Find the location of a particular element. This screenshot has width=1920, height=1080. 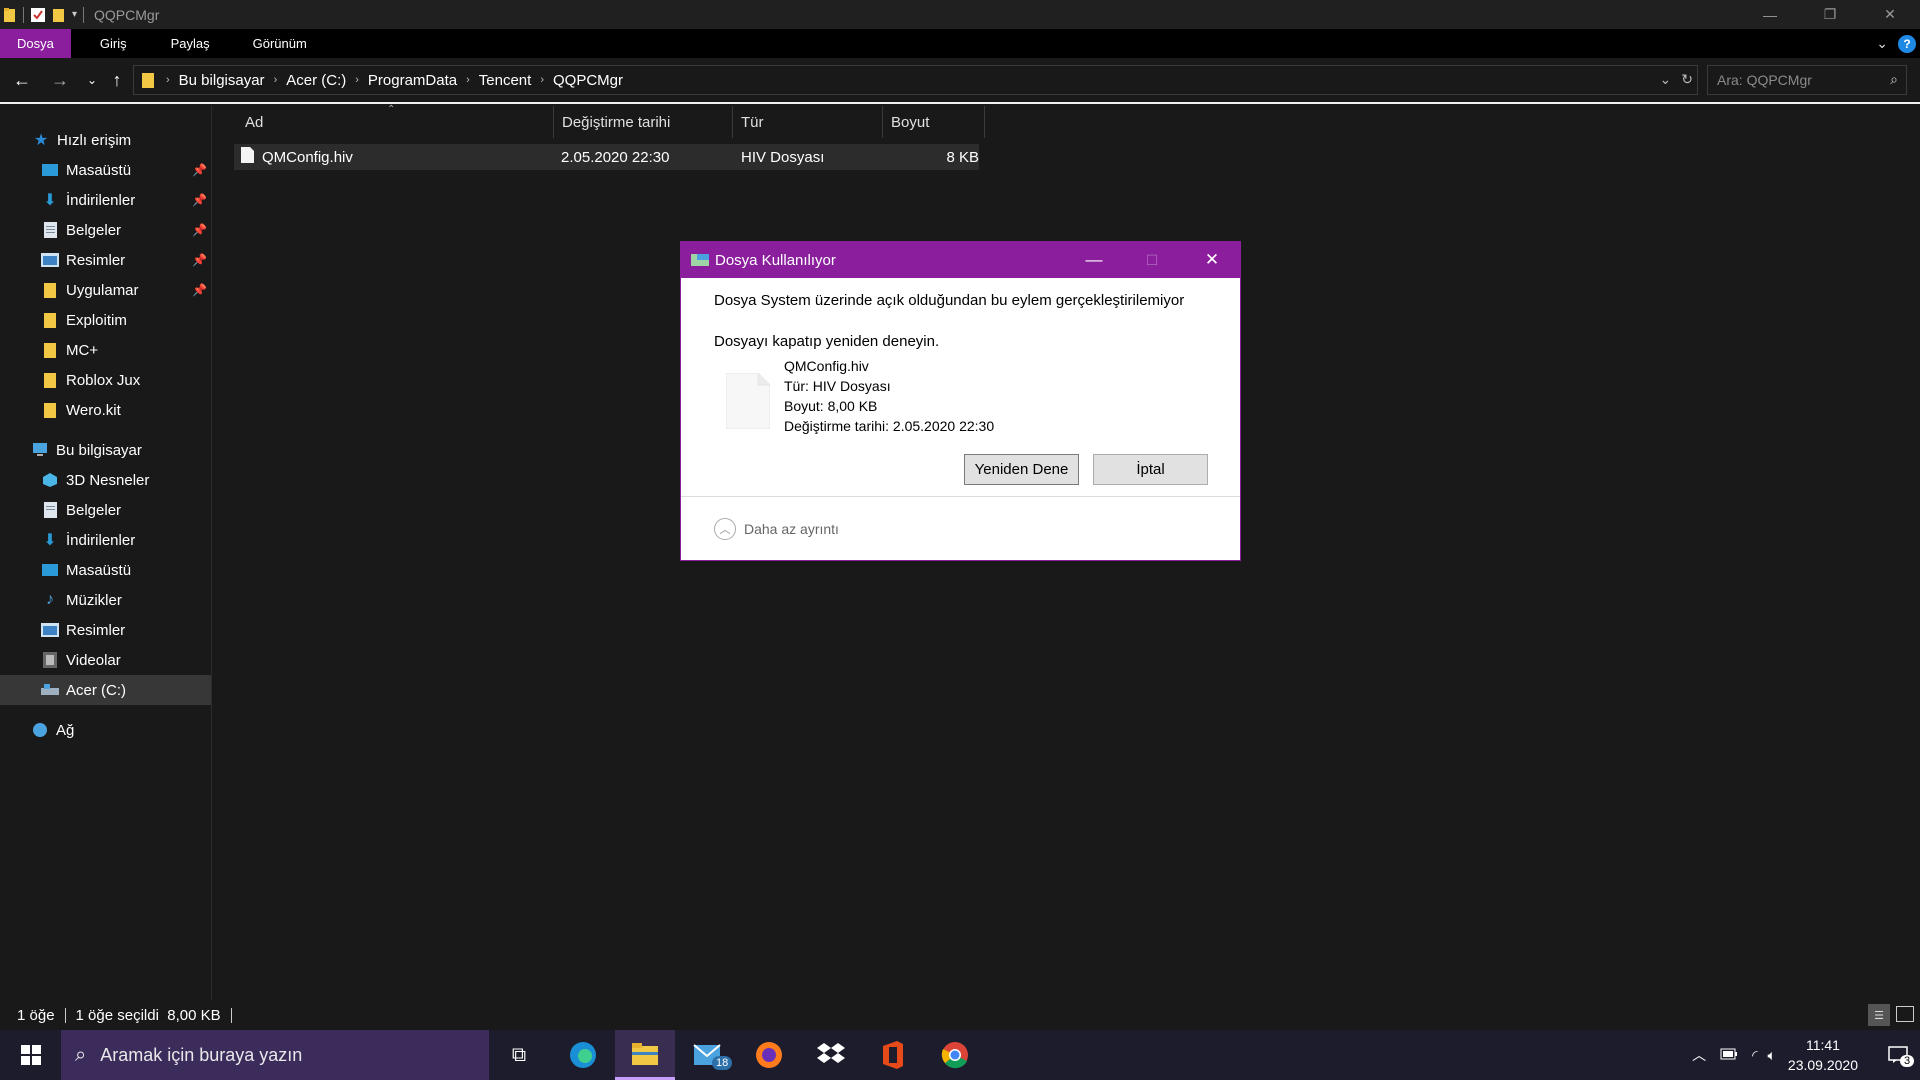

expand-ribbon-icon: ⌄ is located at coordinates (1882, 43).